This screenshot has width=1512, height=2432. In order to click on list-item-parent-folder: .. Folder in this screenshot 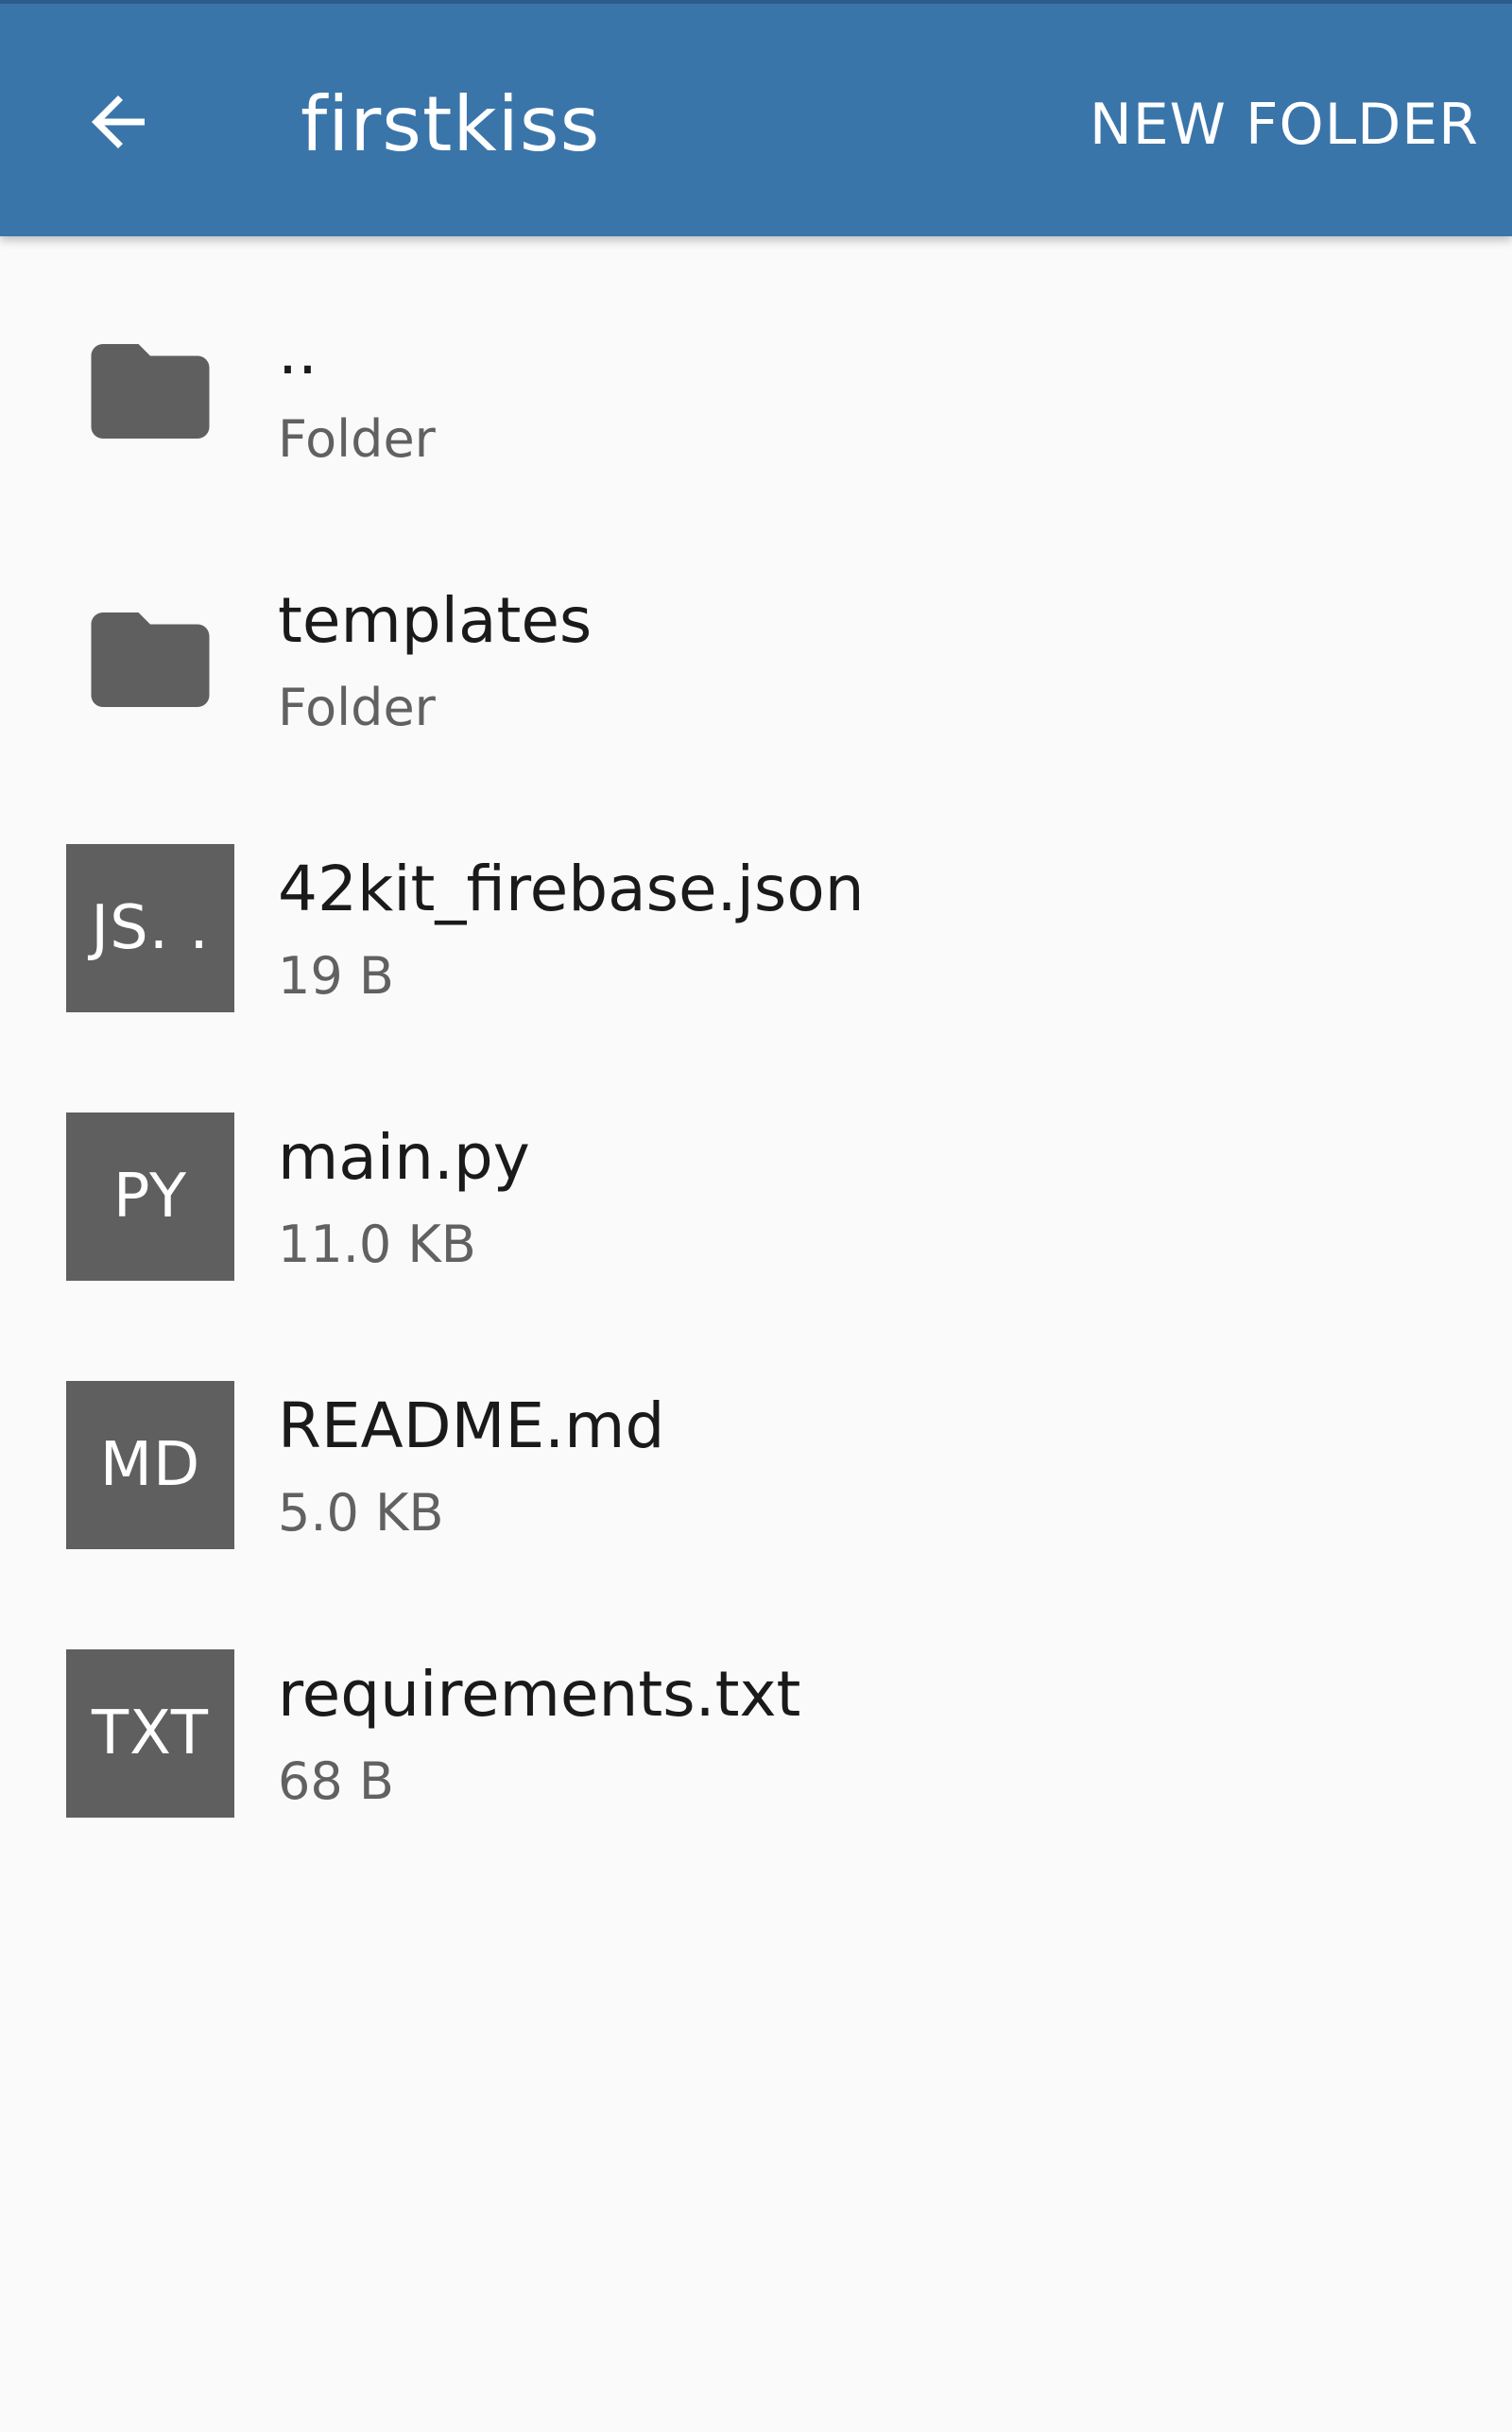, I will do `click(756, 371)`.